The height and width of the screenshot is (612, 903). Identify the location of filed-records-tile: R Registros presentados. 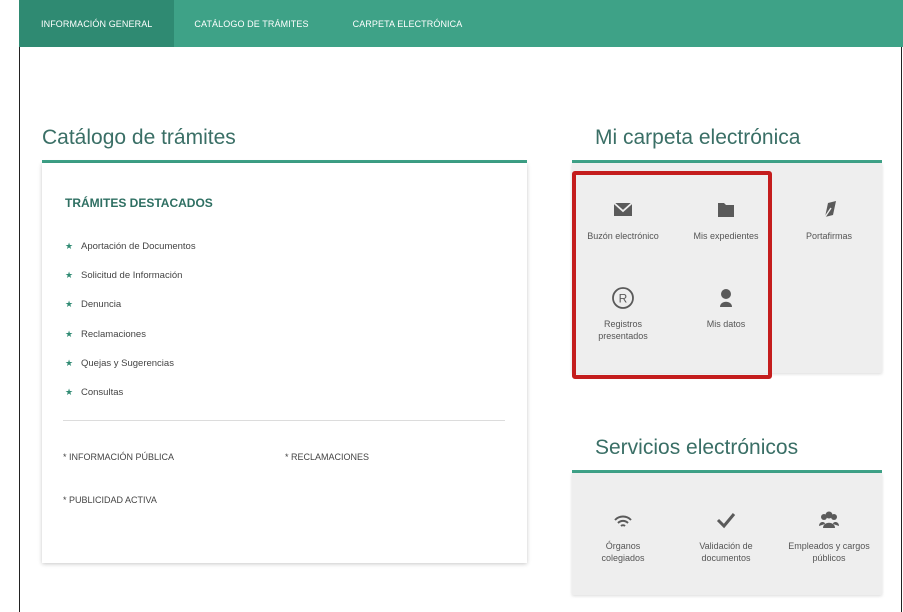
(623, 314).